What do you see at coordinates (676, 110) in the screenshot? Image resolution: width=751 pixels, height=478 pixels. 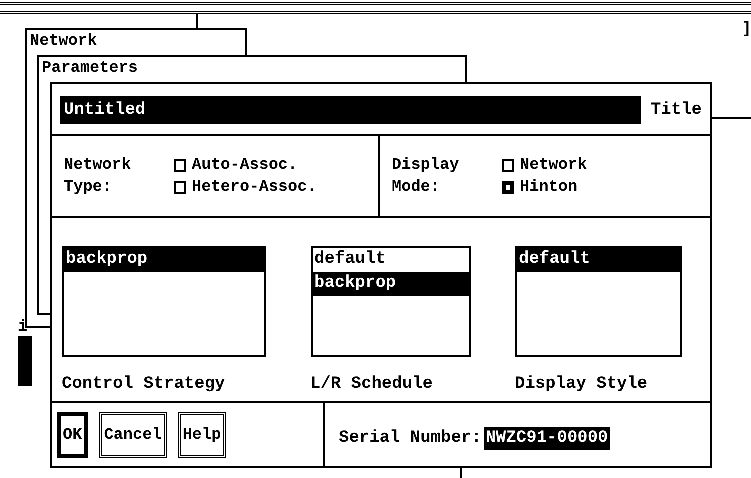 I see `field-label: Title` at bounding box center [676, 110].